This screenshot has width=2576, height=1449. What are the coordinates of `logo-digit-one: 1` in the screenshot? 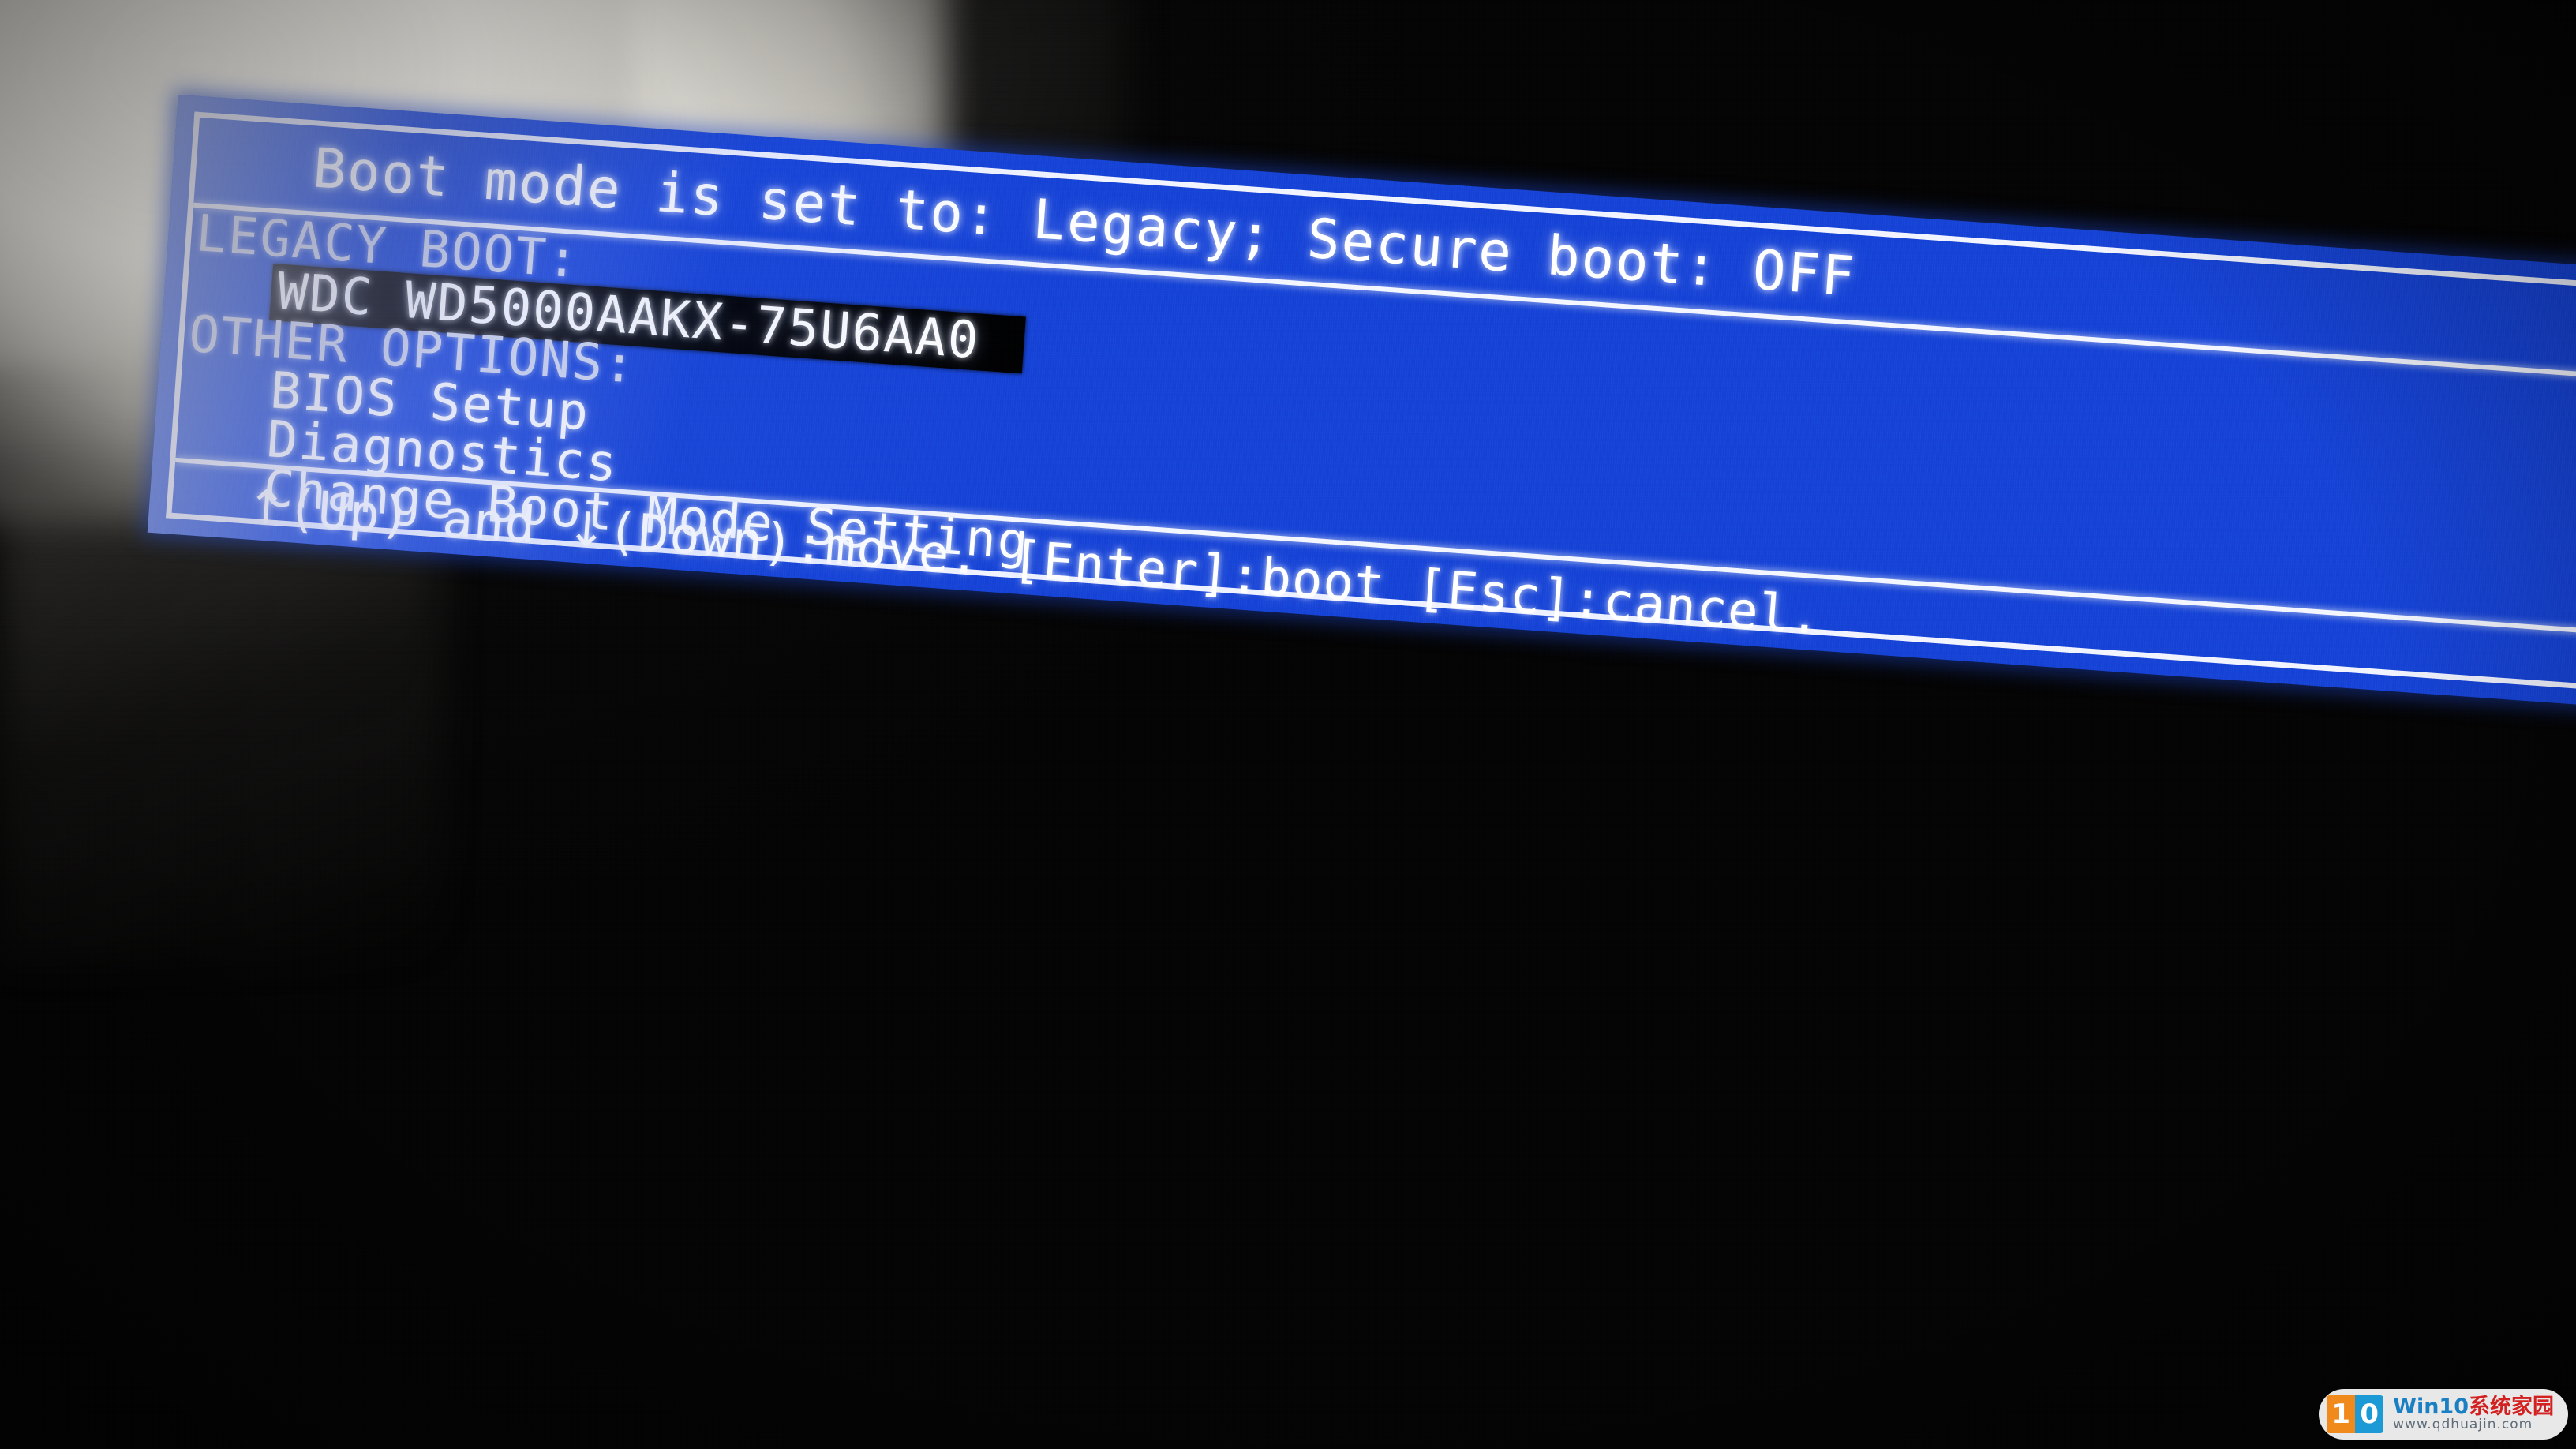 It's located at (2341, 1414).